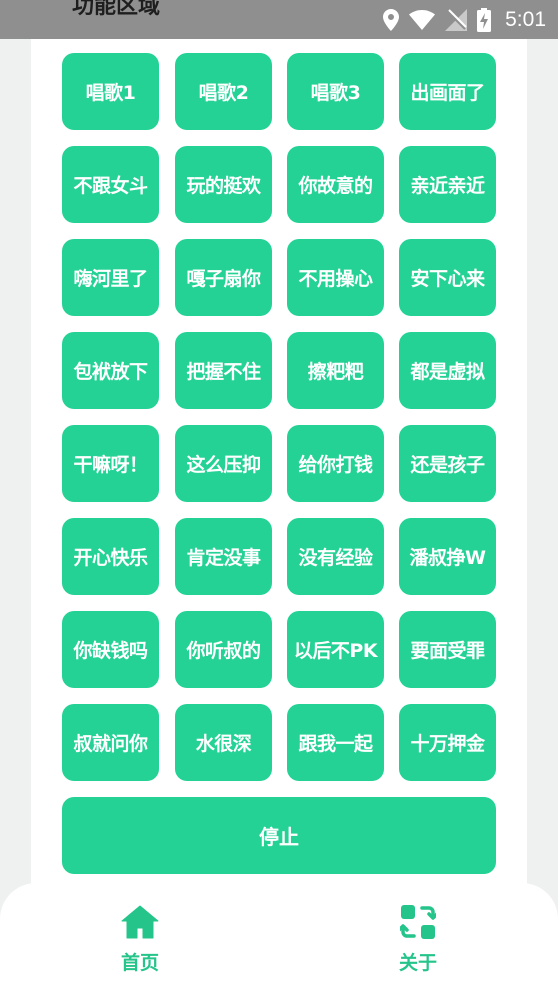  I want to click on sound-button: 嗨河里了, so click(110, 277).